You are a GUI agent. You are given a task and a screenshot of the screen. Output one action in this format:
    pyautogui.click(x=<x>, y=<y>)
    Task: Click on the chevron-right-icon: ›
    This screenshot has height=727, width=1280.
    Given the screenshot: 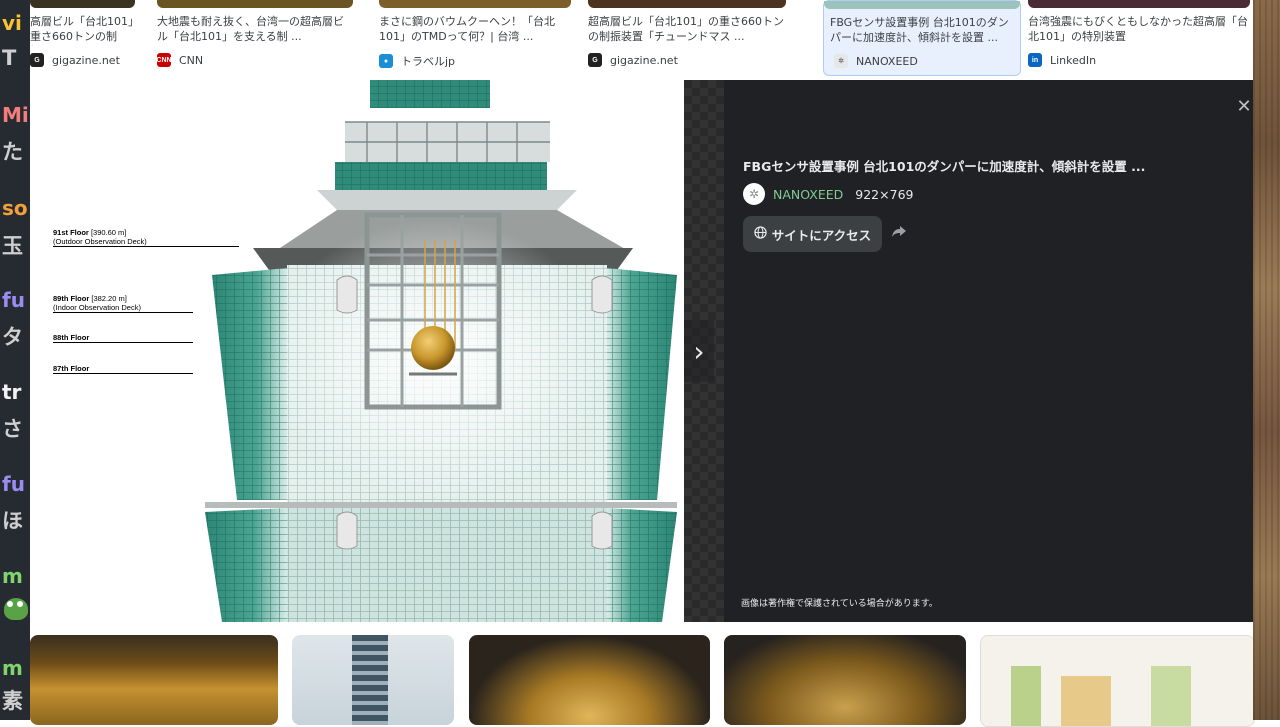 What is the action you would take?
    pyautogui.click(x=699, y=351)
    